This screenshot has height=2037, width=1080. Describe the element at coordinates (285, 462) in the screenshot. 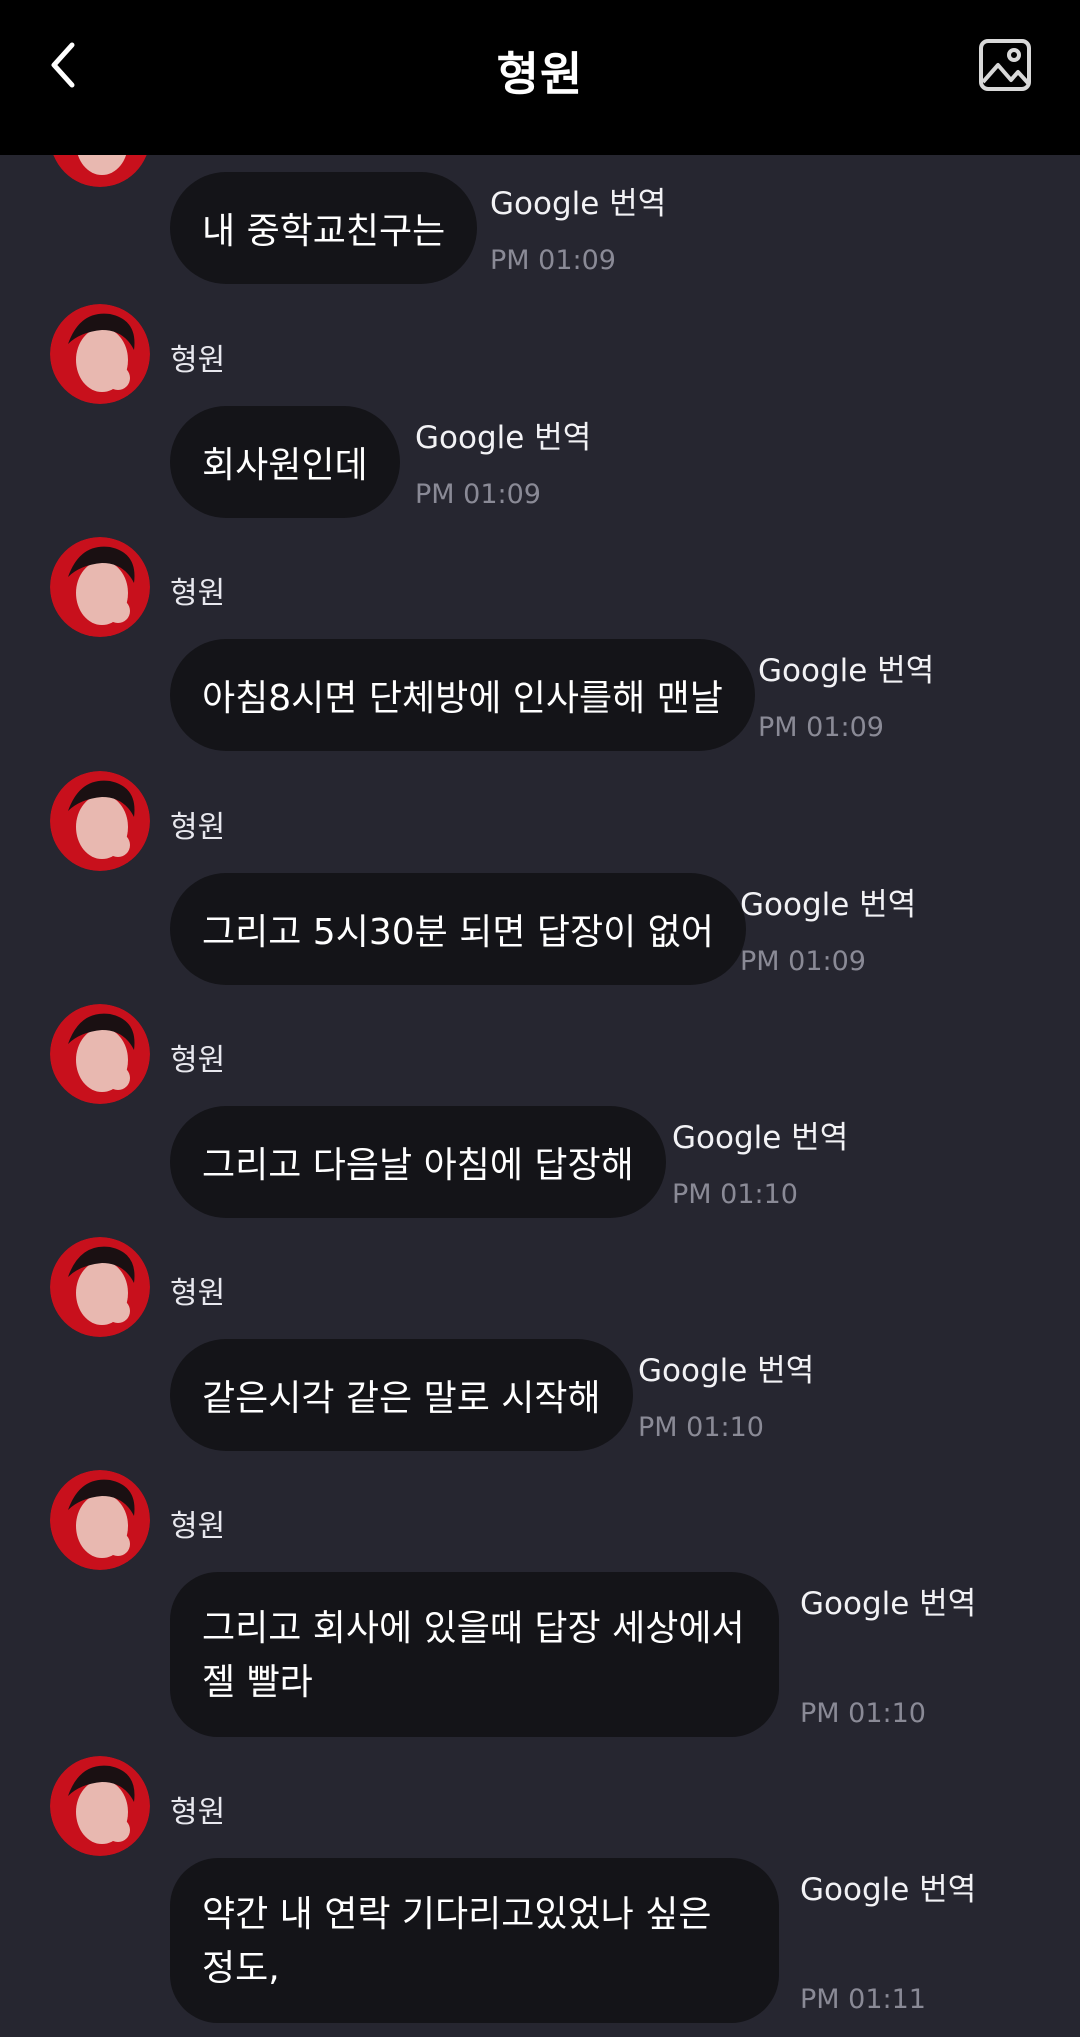

I see `message-bubble: 회사원인데` at that location.